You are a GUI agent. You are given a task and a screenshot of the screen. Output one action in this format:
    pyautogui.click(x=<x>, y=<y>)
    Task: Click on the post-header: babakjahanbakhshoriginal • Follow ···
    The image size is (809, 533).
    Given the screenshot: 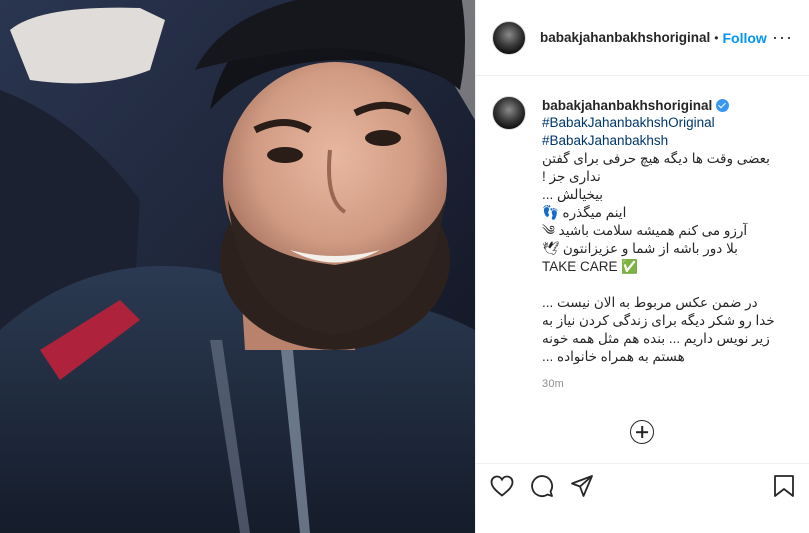 What is the action you would take?
    pyautogui.click(x=642, y=38)
    